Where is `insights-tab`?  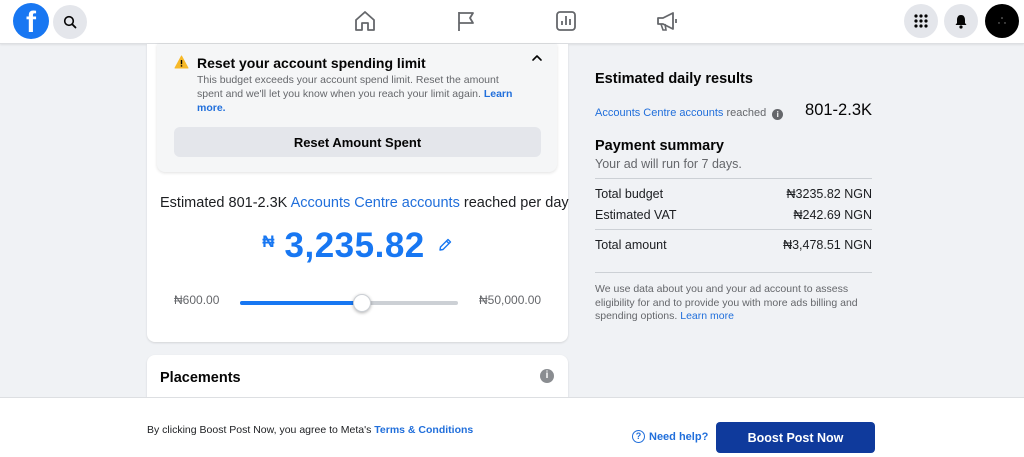 insights-tab is located at coordinates (566, 21).